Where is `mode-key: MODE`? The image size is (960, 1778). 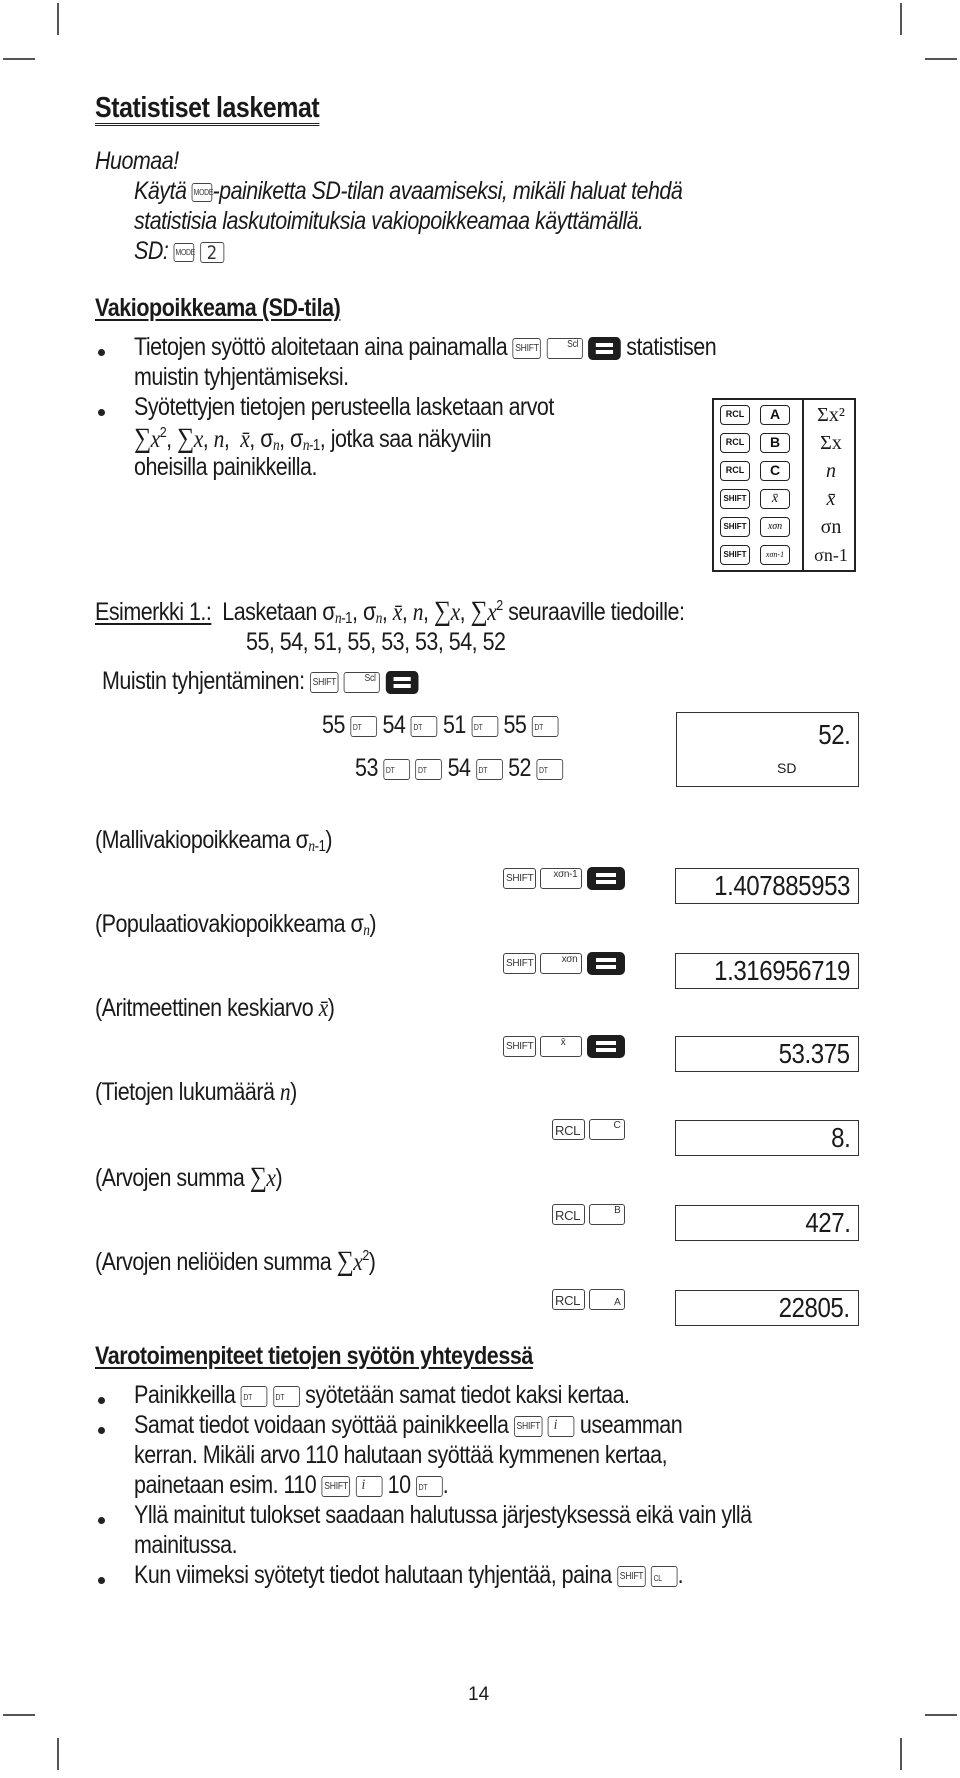
mode-key: MODE is located at coordinates (184, 252).